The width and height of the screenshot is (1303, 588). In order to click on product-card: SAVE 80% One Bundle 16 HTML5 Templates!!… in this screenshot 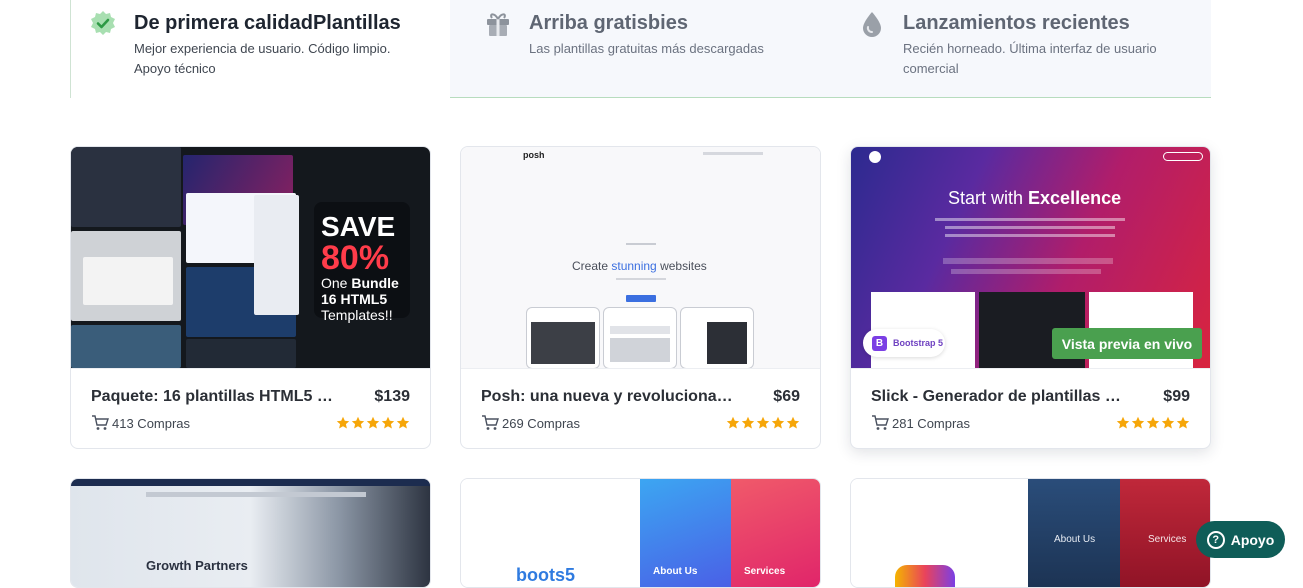, I will do `click(250, 297)`.